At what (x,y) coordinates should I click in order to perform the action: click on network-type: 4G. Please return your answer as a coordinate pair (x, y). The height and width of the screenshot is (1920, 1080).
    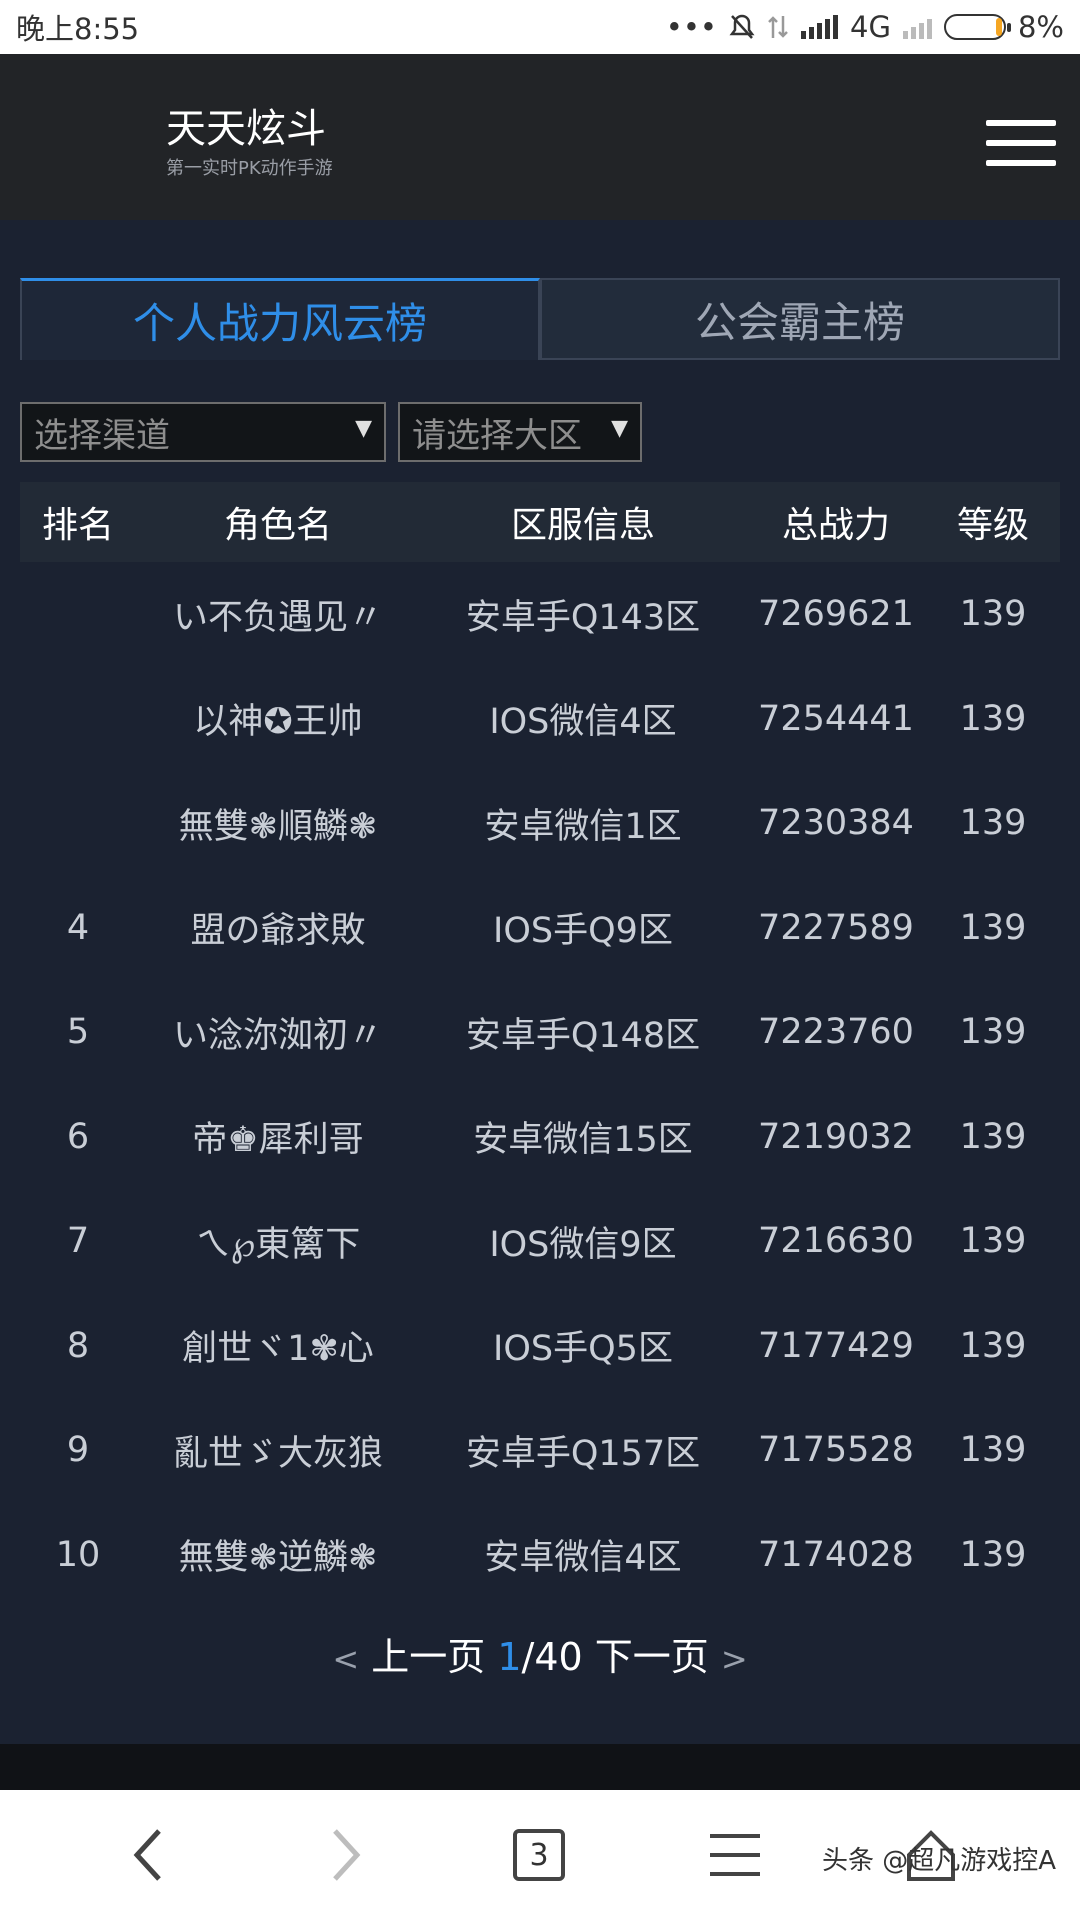
    Looking at the image, I should click on (870, 27).